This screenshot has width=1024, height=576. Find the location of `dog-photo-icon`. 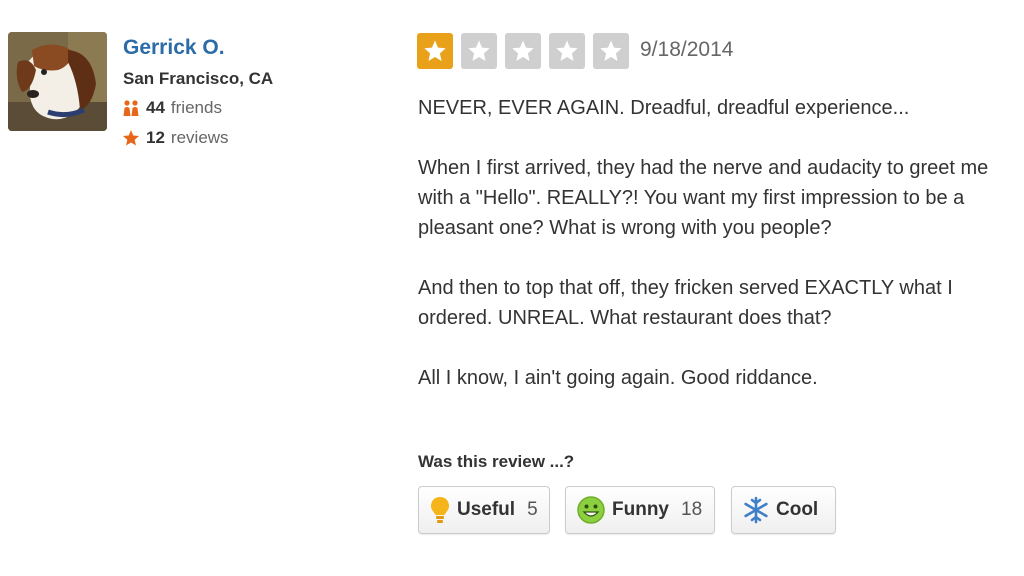

dog-photo-icon is located at coordinates (57, 81).